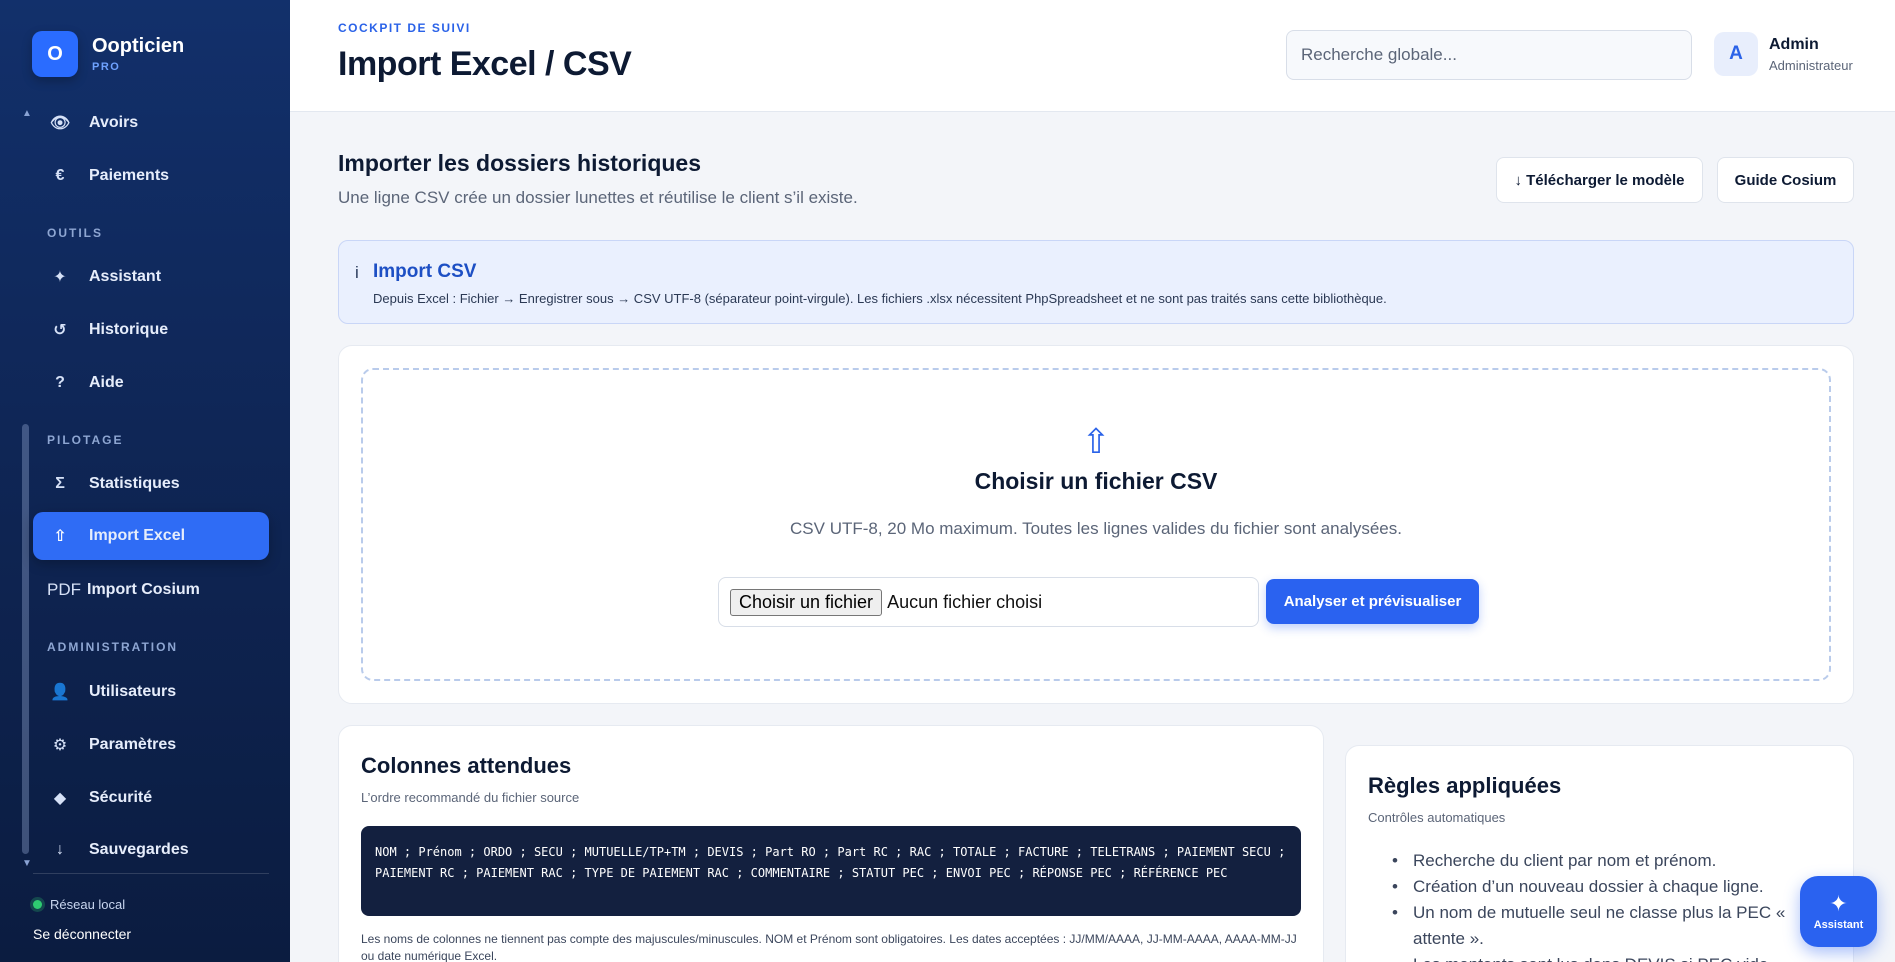 The image size is (1895, 962). Describe the element at coordinates (60, 123) in the screenshot. I see `eye-icon: 👁` at that location.